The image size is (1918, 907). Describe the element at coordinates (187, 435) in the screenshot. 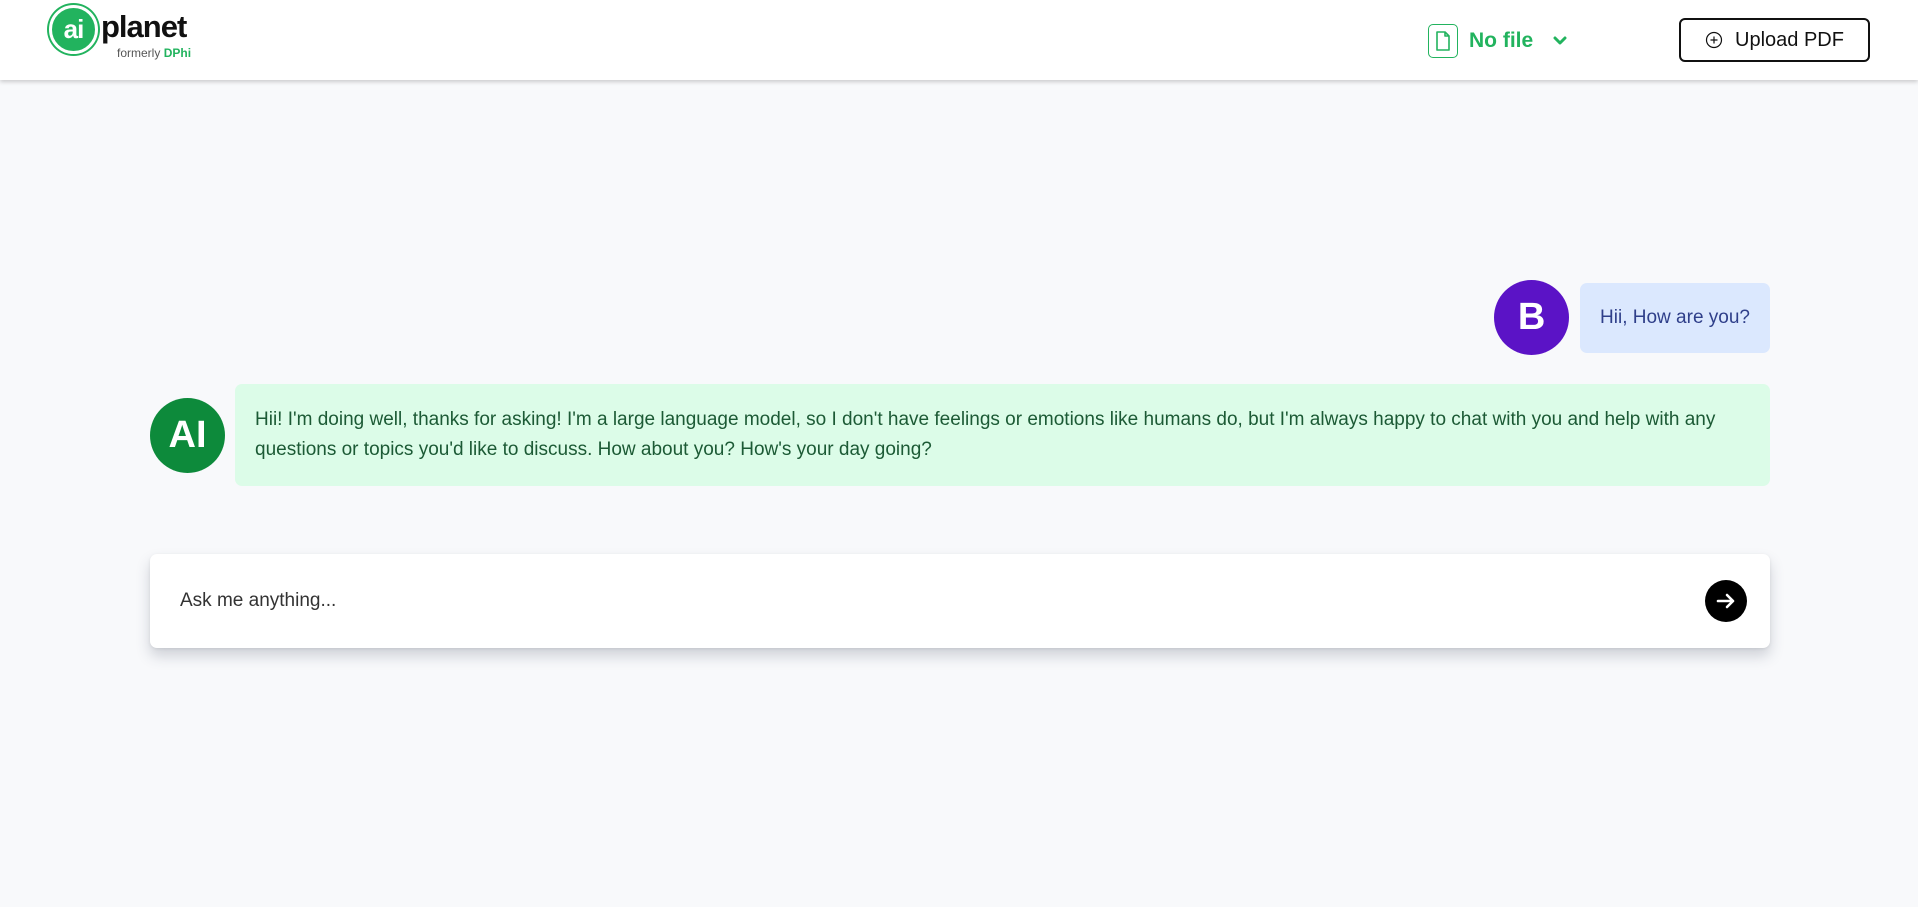

I see `ai-avatar: AI` at that location.